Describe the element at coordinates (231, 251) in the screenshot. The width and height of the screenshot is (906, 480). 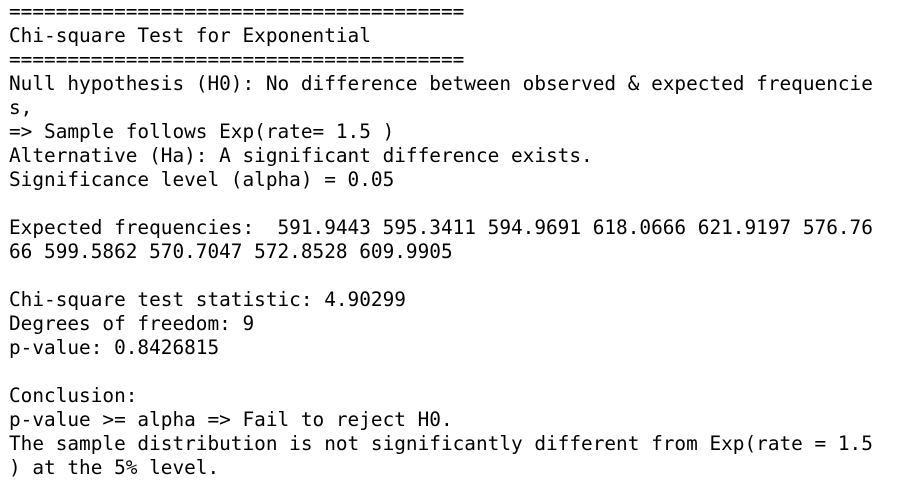
I see `expected-frequencies-line-2: 66 599.5862 570.7047 572.8528 609.9905` at that location.